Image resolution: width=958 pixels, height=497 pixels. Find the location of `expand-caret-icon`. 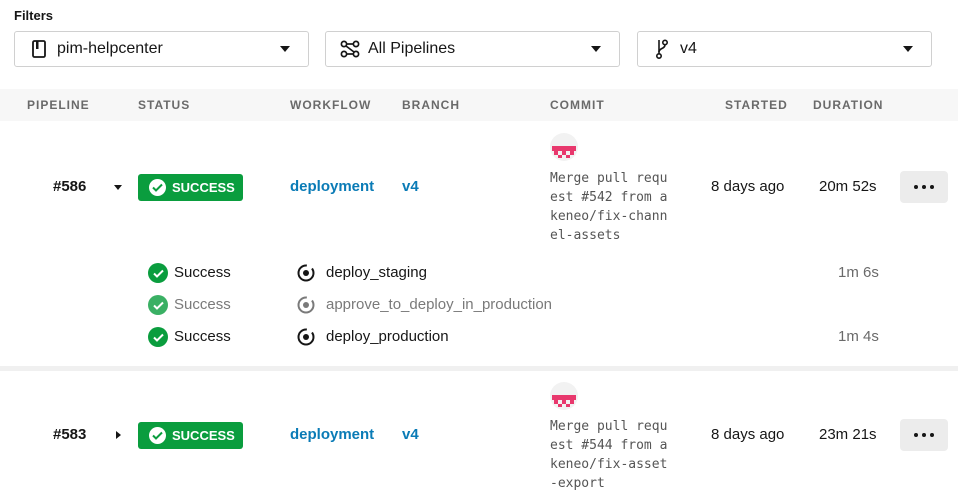

expand-caret-icon is located at coordinates (118, 435).